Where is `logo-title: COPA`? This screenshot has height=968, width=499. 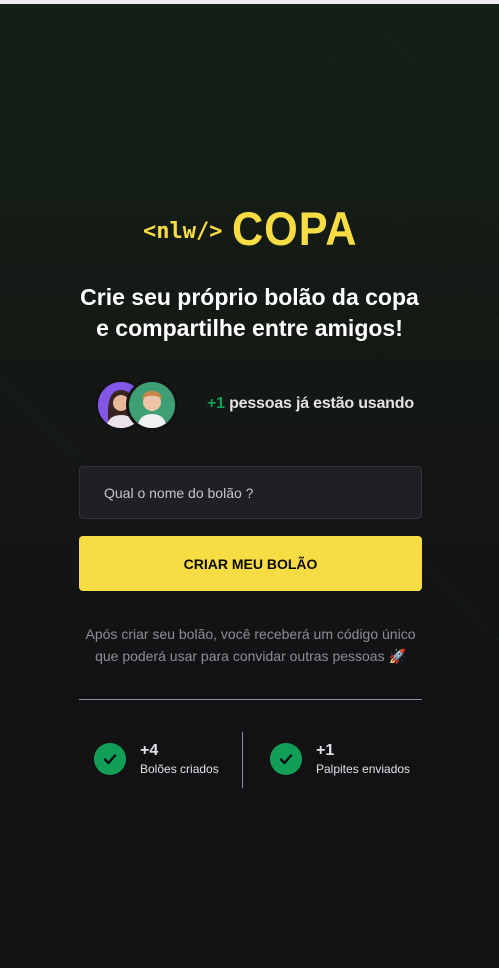 logo-title: COPA is located at coordinates (295, 228).